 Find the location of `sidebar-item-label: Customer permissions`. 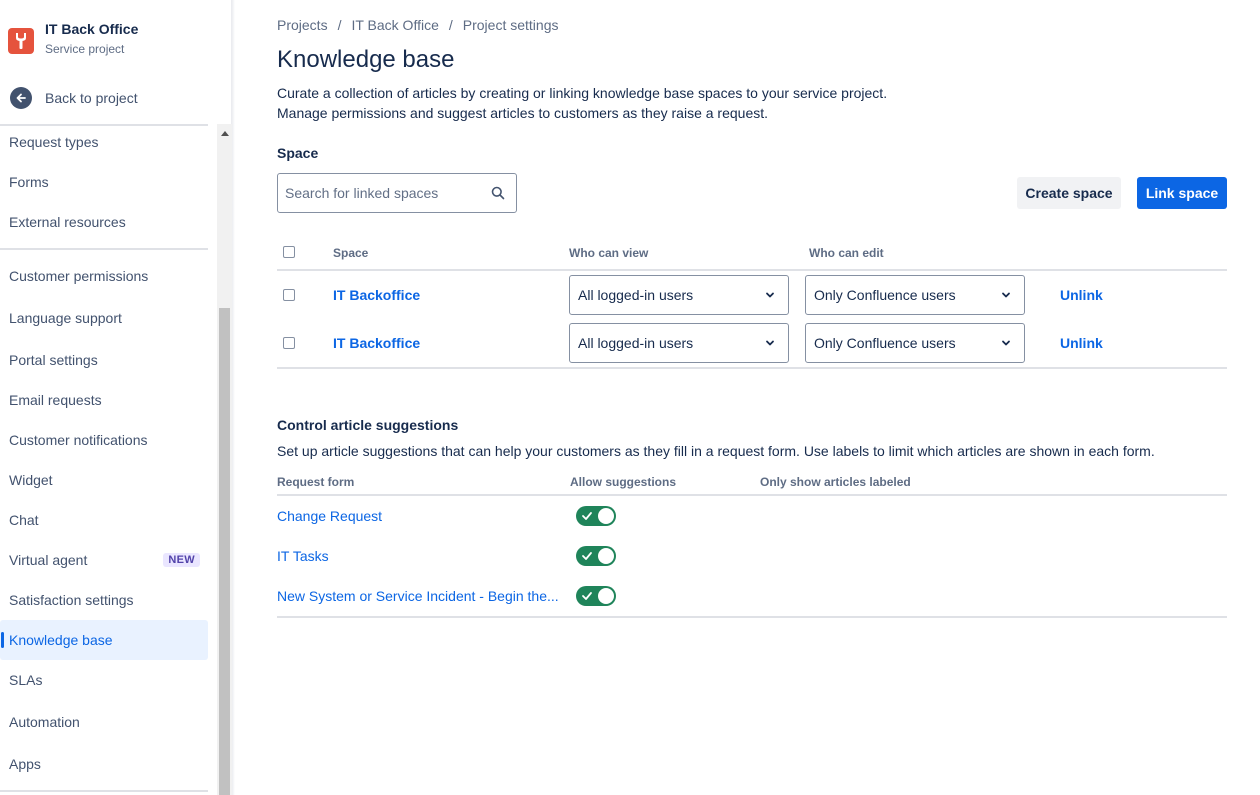

sidebar-item-label: Customer permissions is located at coordinates (79, 276).